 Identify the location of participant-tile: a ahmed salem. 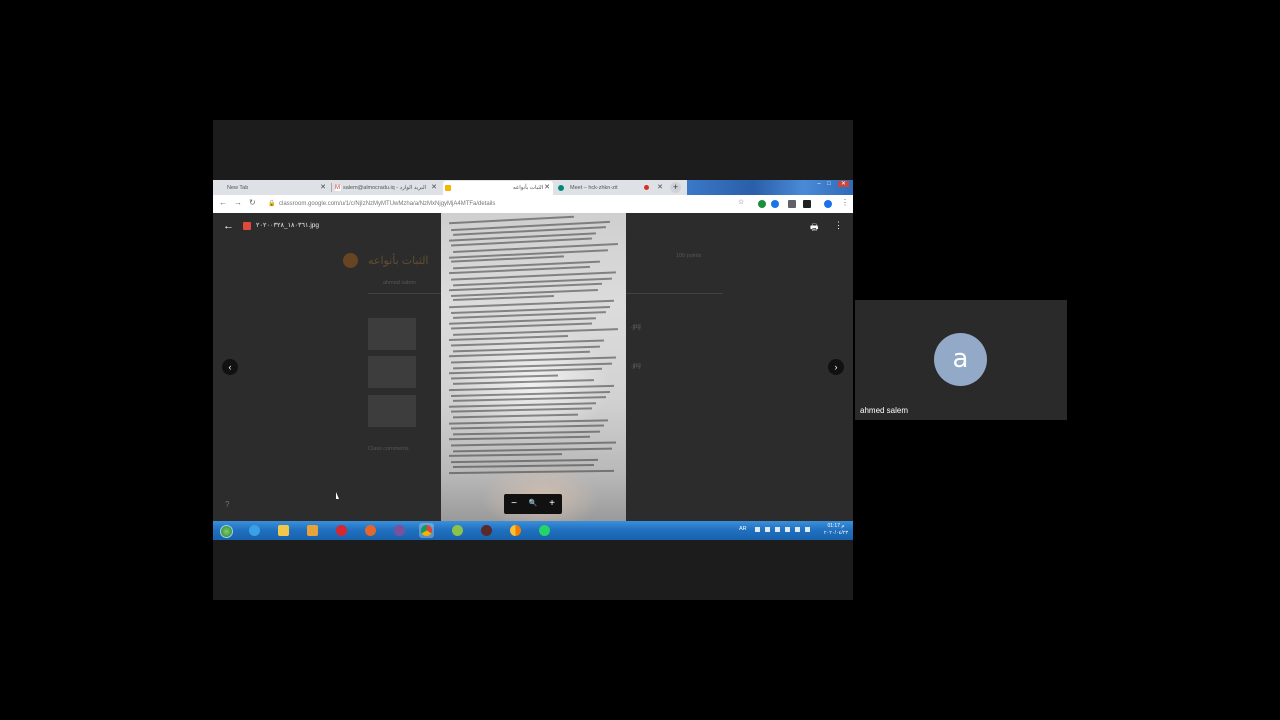
(961, 360).